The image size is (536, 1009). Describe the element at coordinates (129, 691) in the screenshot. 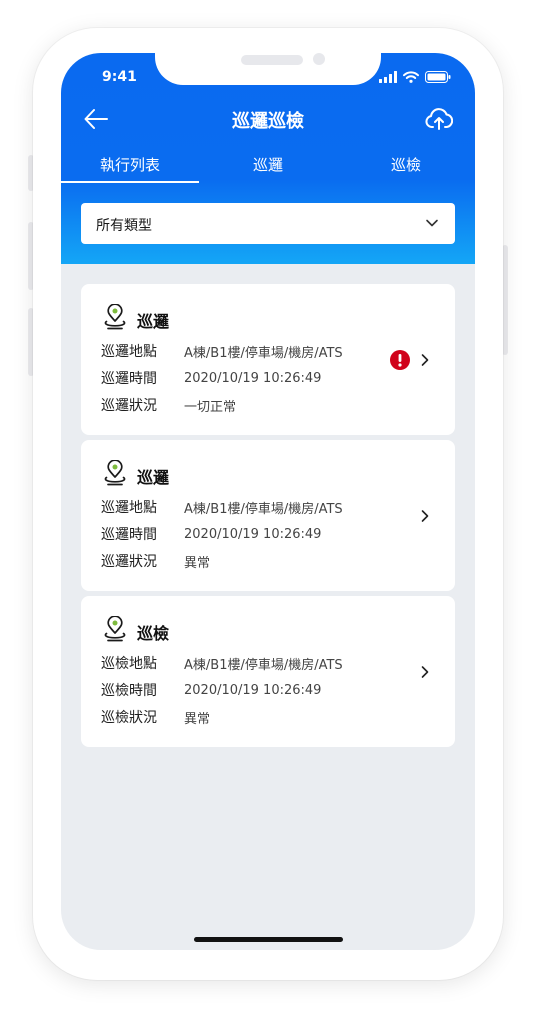

I see `row-label: 巡檢時間` at that location.